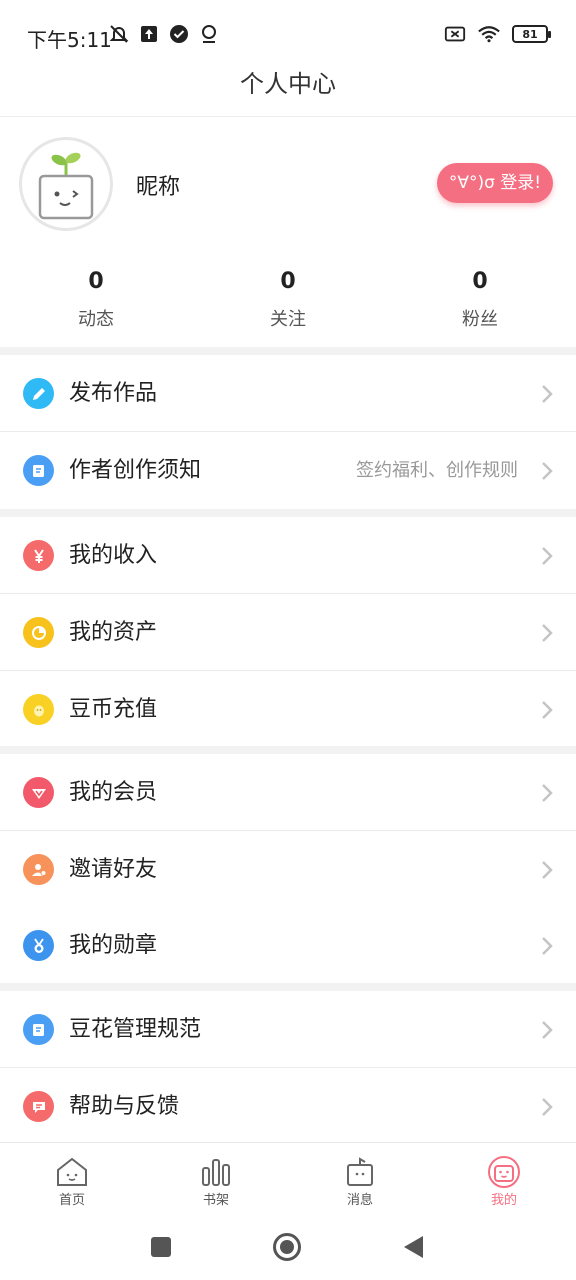  I want to click on login-button: °∀°)σ 登录!, so click(495, 183).